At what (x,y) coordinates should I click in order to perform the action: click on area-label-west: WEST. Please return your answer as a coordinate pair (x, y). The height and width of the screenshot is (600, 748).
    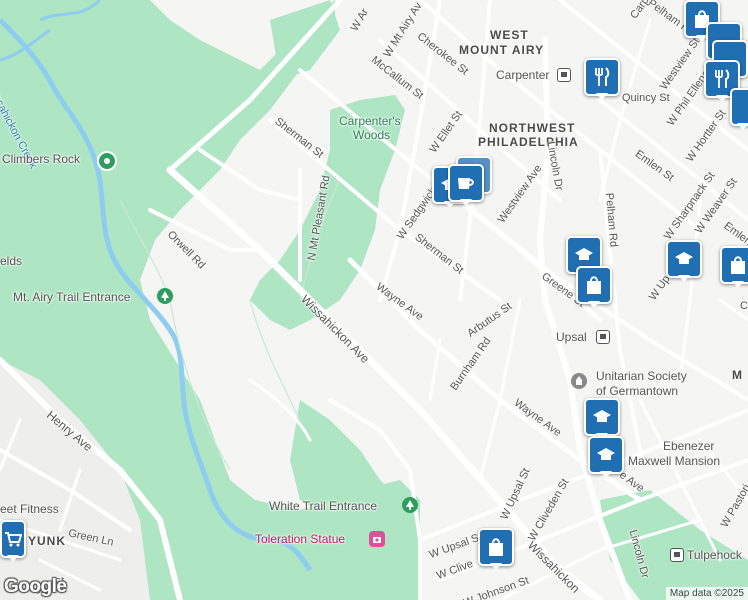
    Looking at the image, I should click on (509, 35).